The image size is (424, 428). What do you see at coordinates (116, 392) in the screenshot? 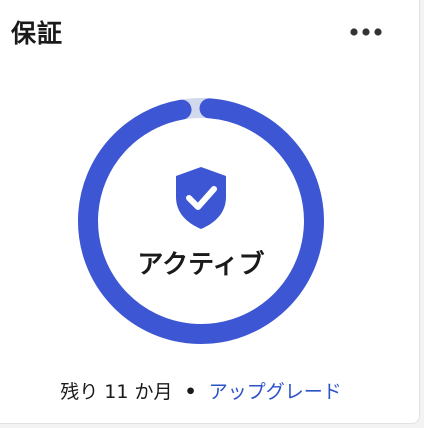
I see `remaining-time: 残り 11 か月` at bounding box center [116, 392].